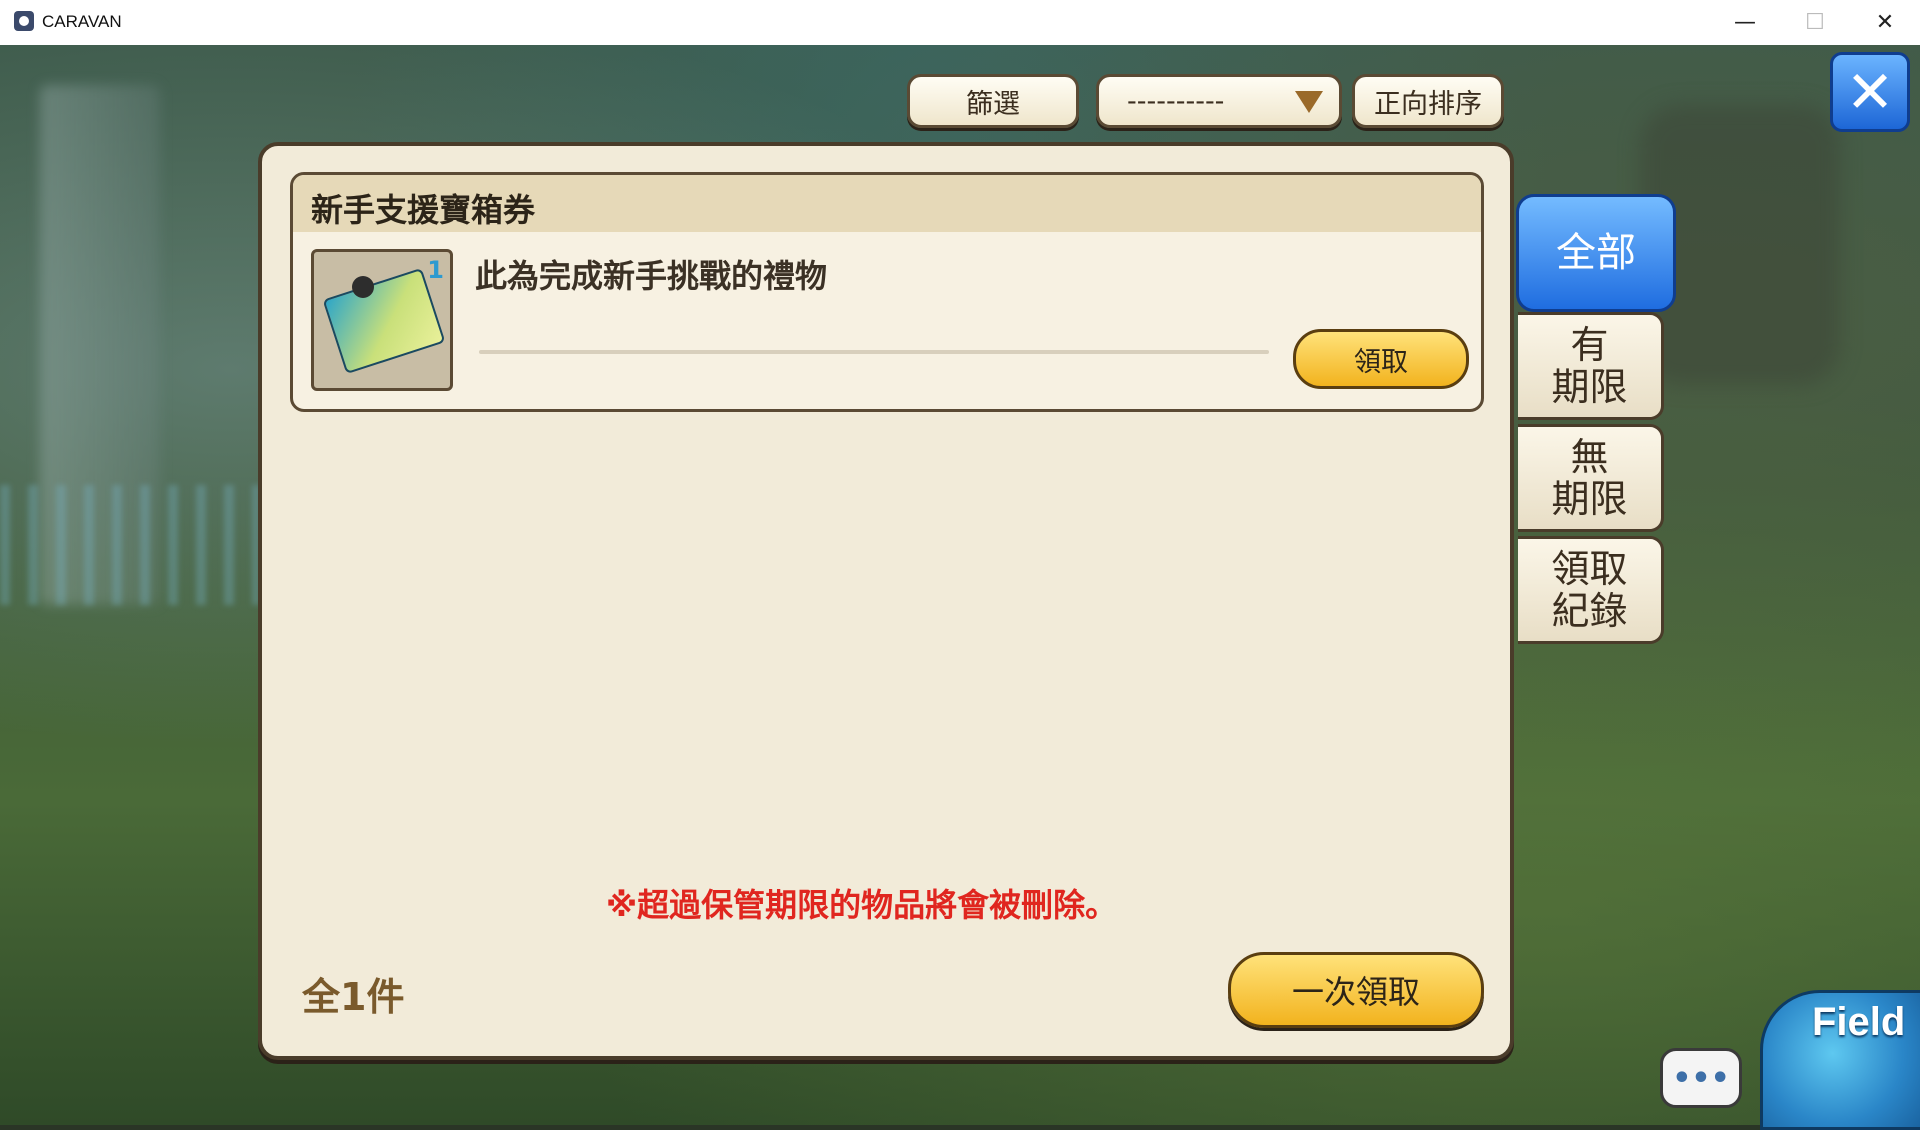  What do you see at coordinates (1591, 366) in the screenshot?
I see `tab-limited: 有 期限` at bounding box center [1591, 366].